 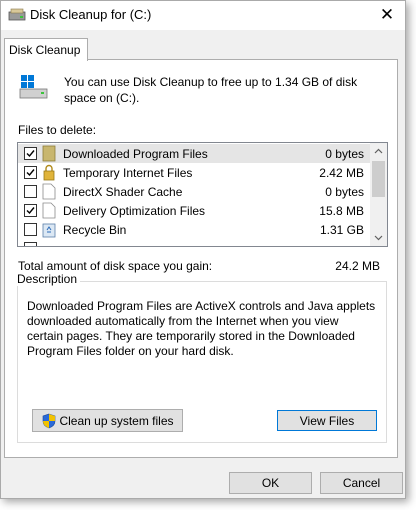 I want to click on file-size: 1.31 GB, so click(x=341, y=230).